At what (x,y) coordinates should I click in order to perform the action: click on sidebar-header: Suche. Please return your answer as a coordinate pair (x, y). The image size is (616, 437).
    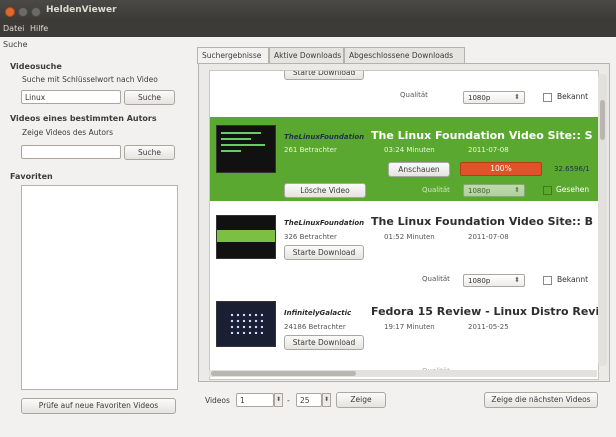
    Looking at the image, I should click on (15, 44).